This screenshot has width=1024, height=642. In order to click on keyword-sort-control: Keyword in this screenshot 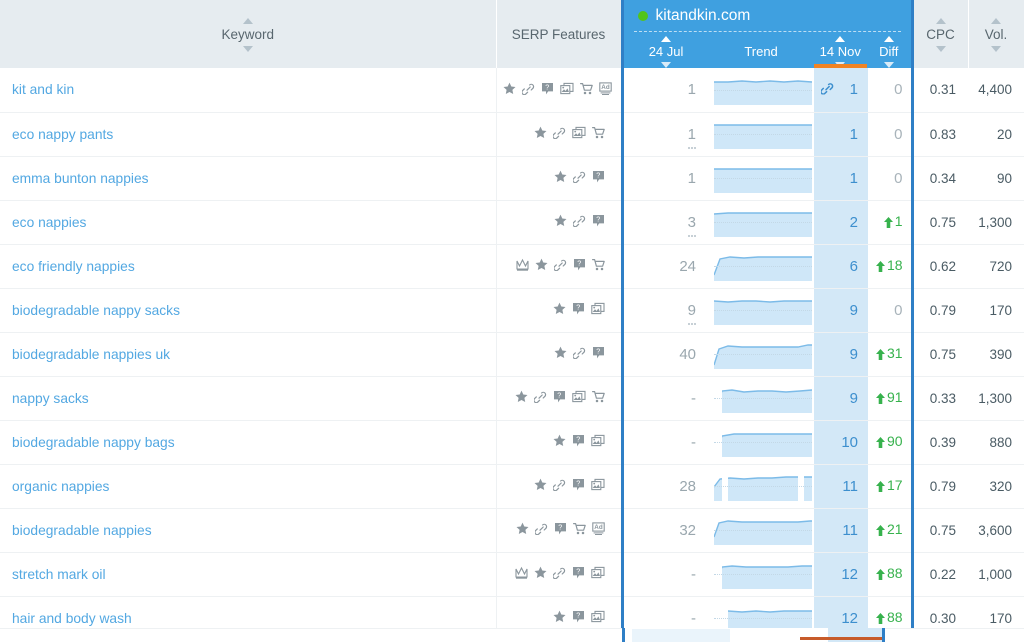, I will do `click(247, 34)`.